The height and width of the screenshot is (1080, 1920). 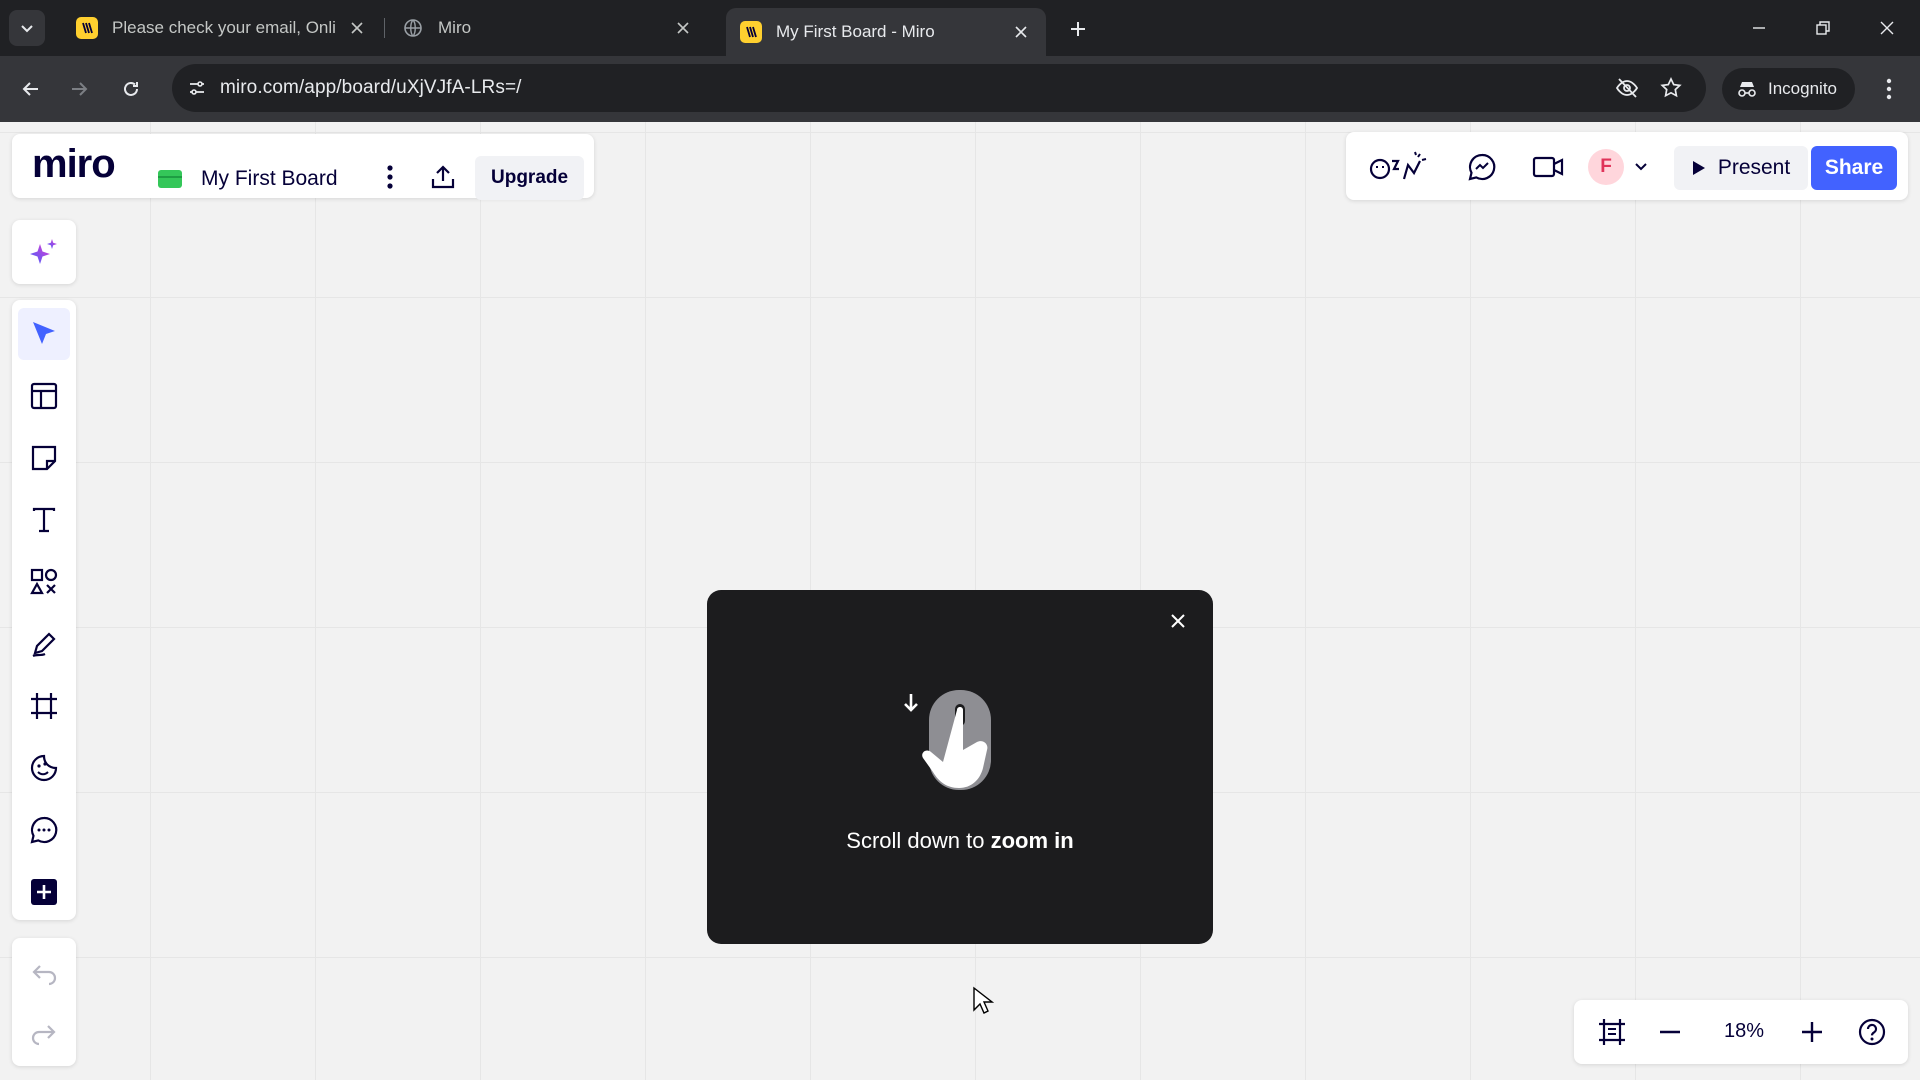 What do you see at coordinates (1178, 621) in the screenshot?
I see `close-hint-button` at bounding box center [1178, 621].